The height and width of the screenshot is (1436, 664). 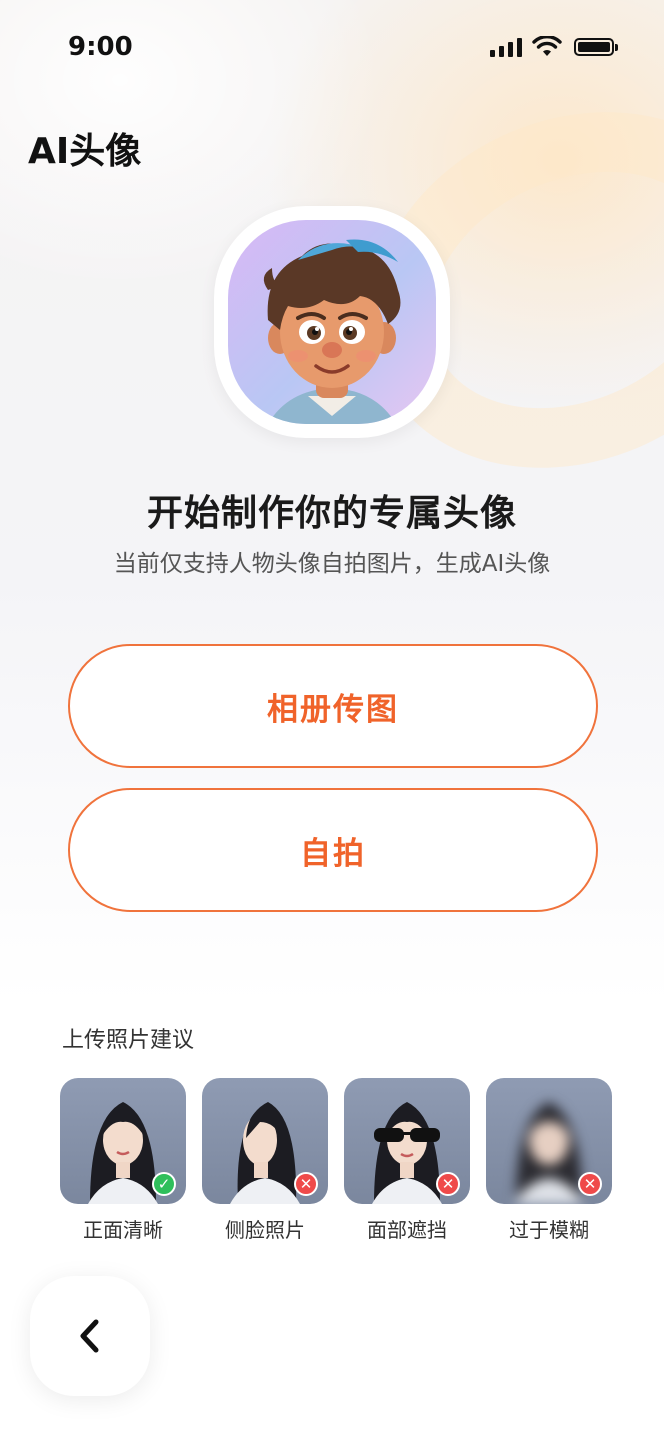 What do you see at coordinates (547, 46) in the screenshot?
I see `wifi-icon` at bounding box center [547, 46].